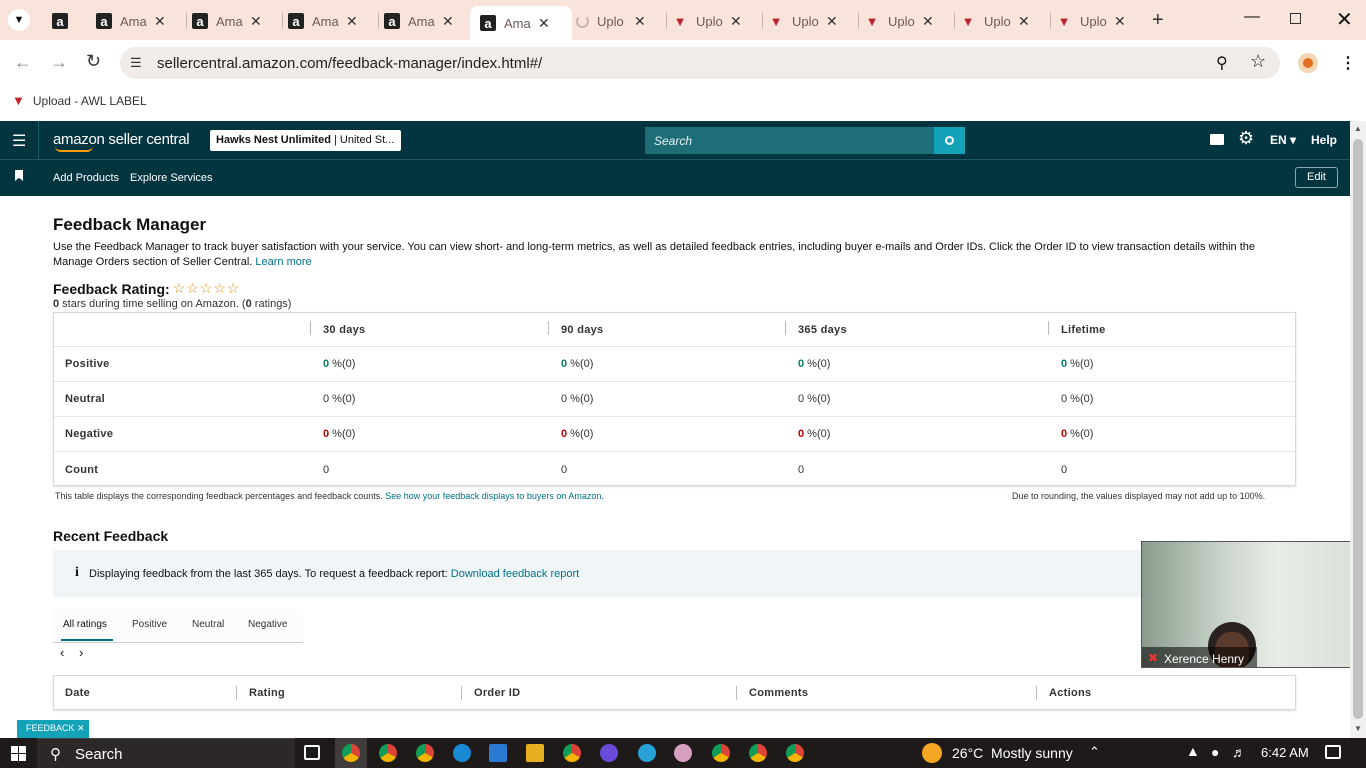  What do you see at coordinates (789, 140) in the screenshot?
I see `search-input: Search` at bounding box center [789, 140].